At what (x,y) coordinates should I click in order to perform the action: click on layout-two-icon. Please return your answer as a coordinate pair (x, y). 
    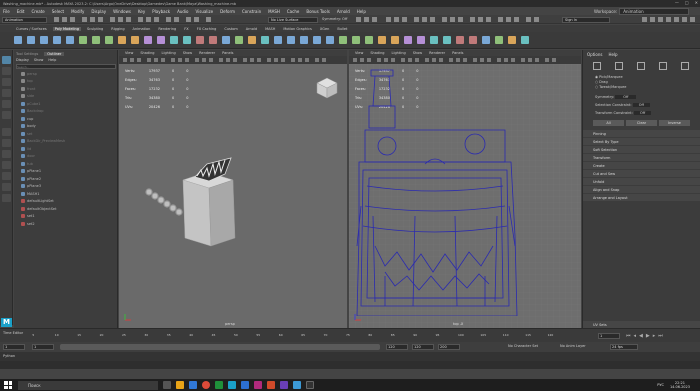
    Looking at the image, I should click on (6, 154).